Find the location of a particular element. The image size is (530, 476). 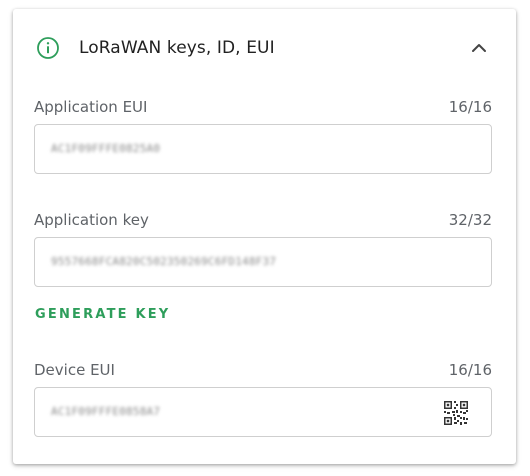

generate-key-button: GENERATE KEY is located at coordinates (102, 315).